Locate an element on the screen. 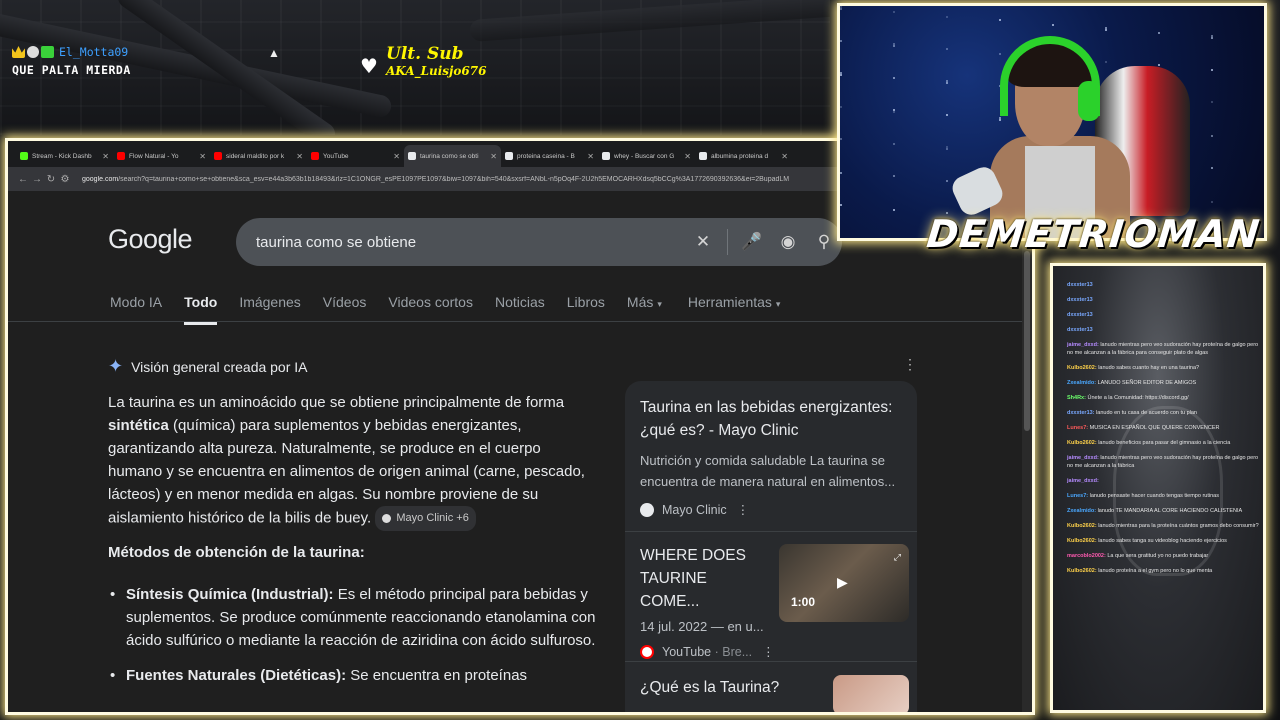 This screenshot has width=1280, height=720. back-icon: ← is located at coordinates (23, 179).